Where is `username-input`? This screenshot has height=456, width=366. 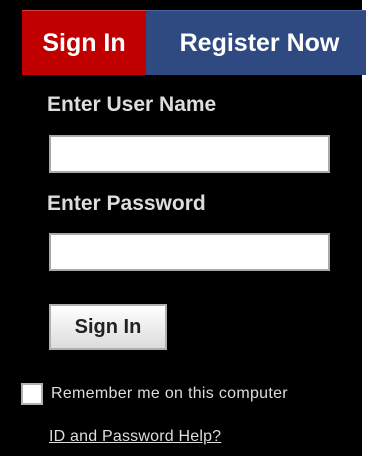
username-input is located at coordinates (189, 154).